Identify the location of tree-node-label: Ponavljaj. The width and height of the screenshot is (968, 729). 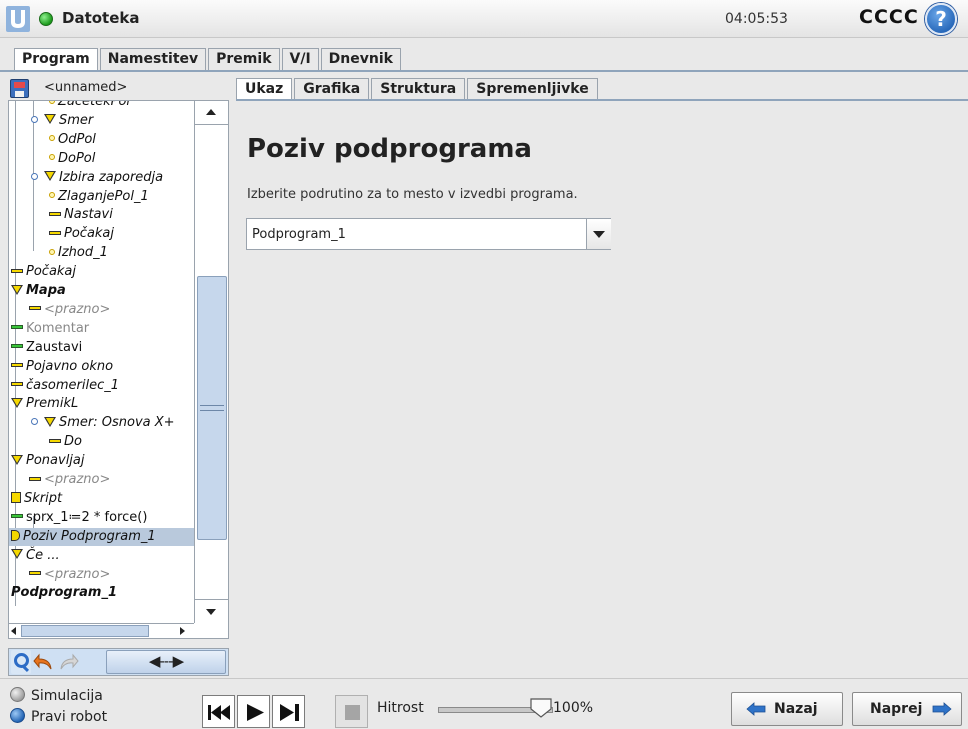
(55, 461).